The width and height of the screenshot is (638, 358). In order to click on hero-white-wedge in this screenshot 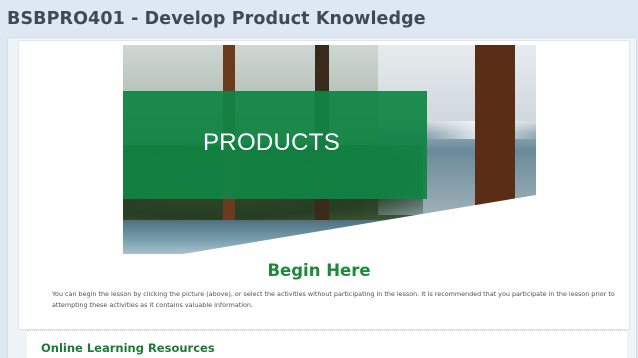, I will do `click(359, 224)`.